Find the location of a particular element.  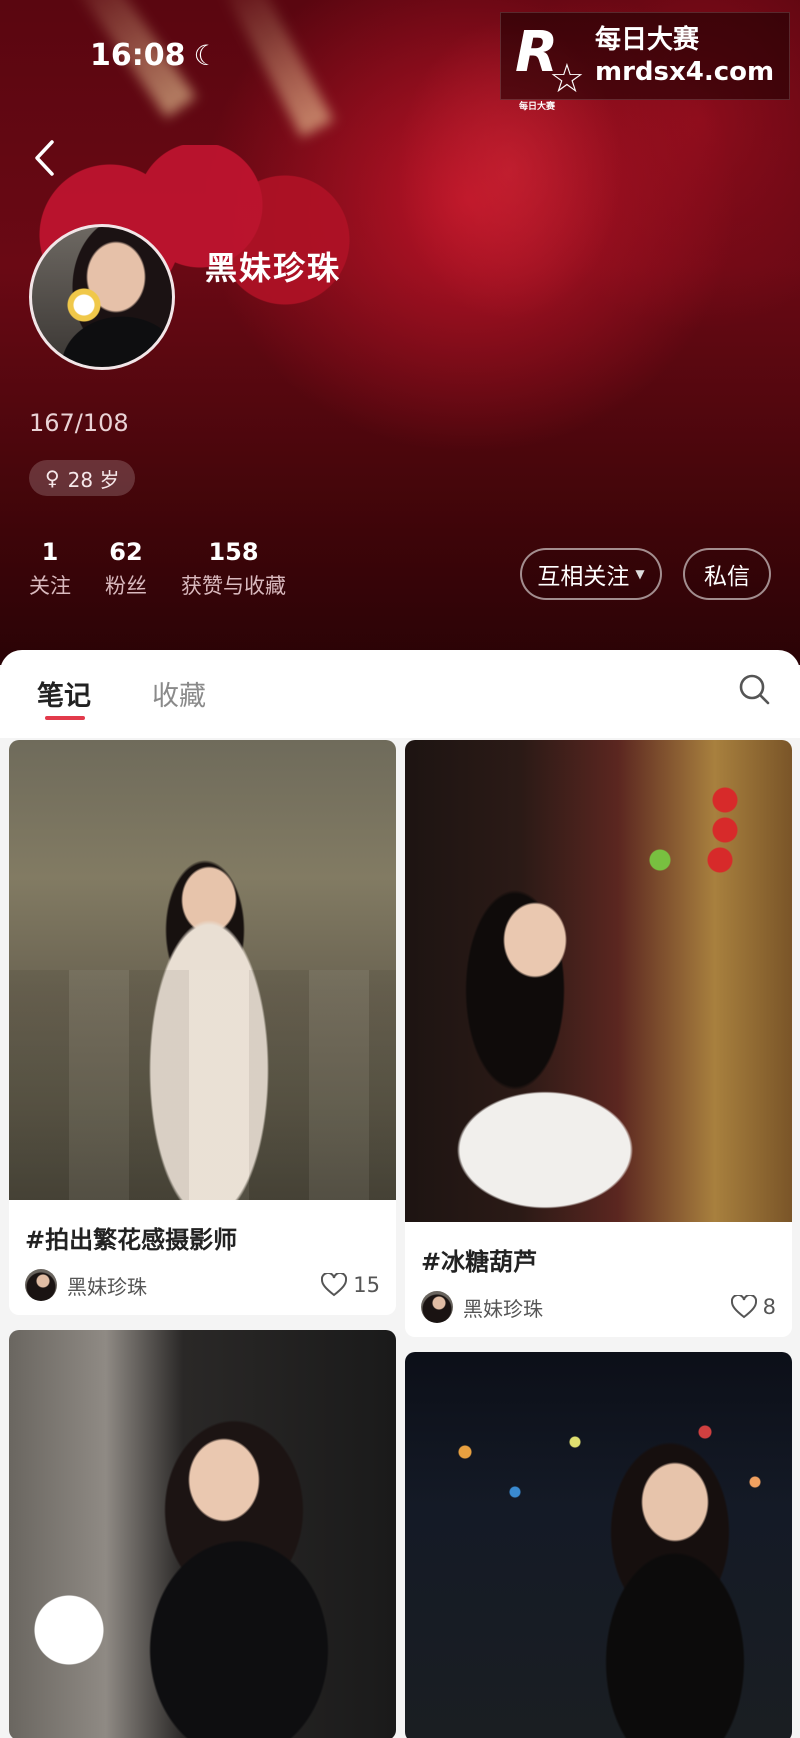

tab-notes: 笔记 is located at coordinates (64, 693).